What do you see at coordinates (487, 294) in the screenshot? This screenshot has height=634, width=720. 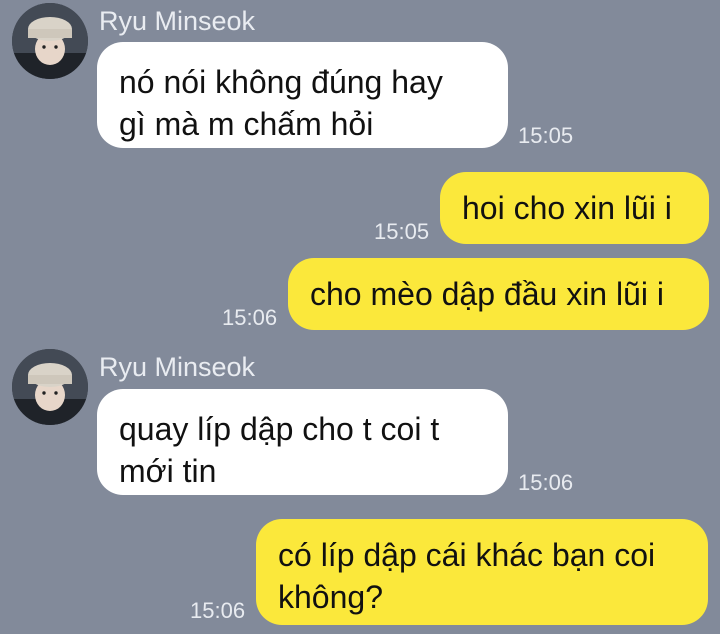 I see `message-text-line: cho mèo dập đầu xin lũi i` at bounding box center [487, 294].